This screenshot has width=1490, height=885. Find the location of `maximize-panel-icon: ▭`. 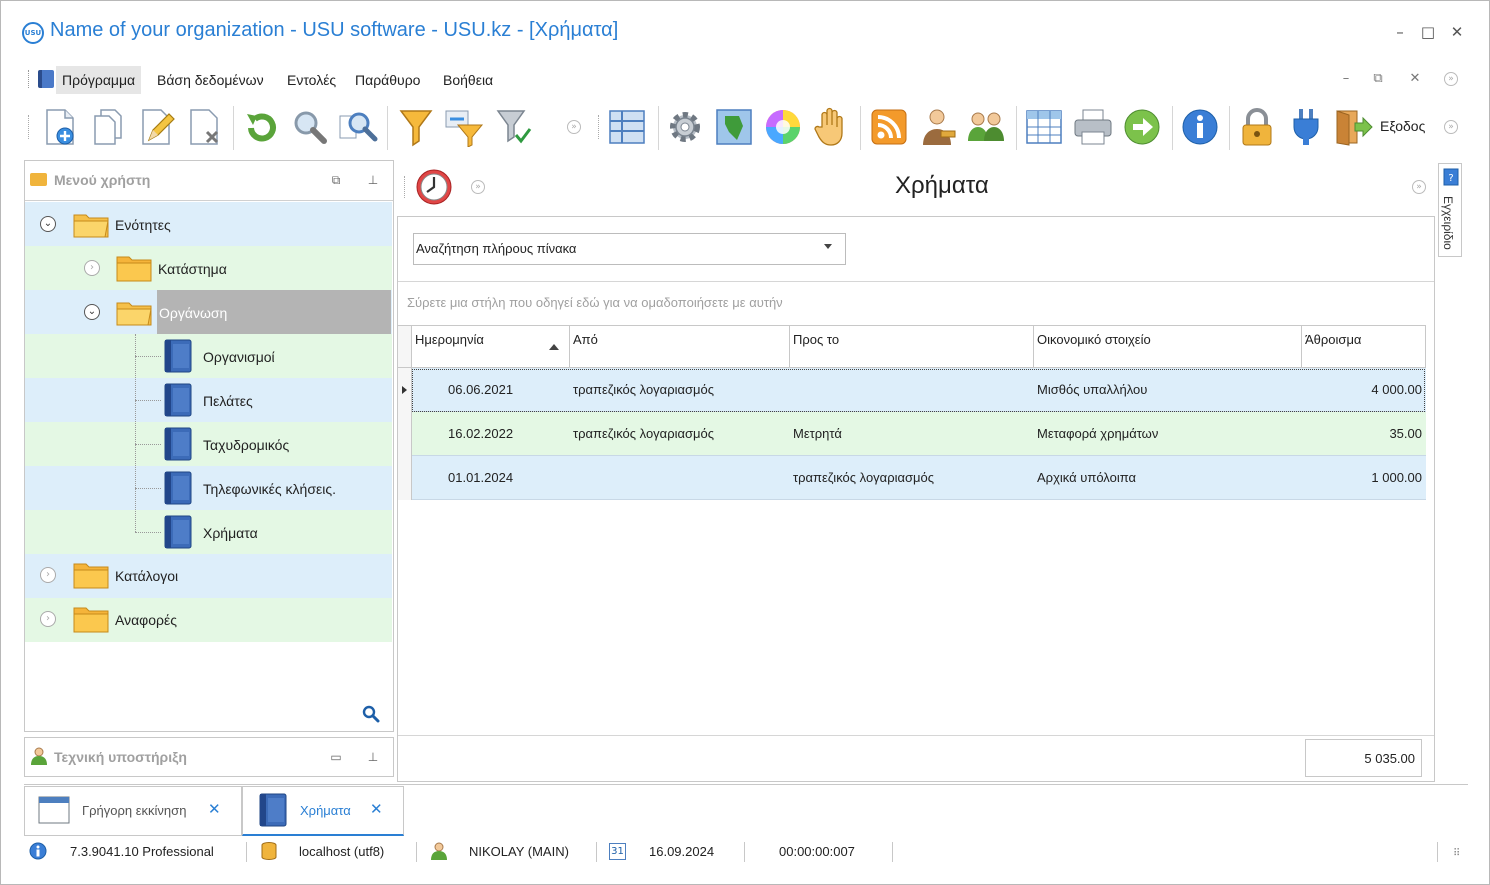

maximize-panel-icon: ▭ is located at coordinates (336, 757).